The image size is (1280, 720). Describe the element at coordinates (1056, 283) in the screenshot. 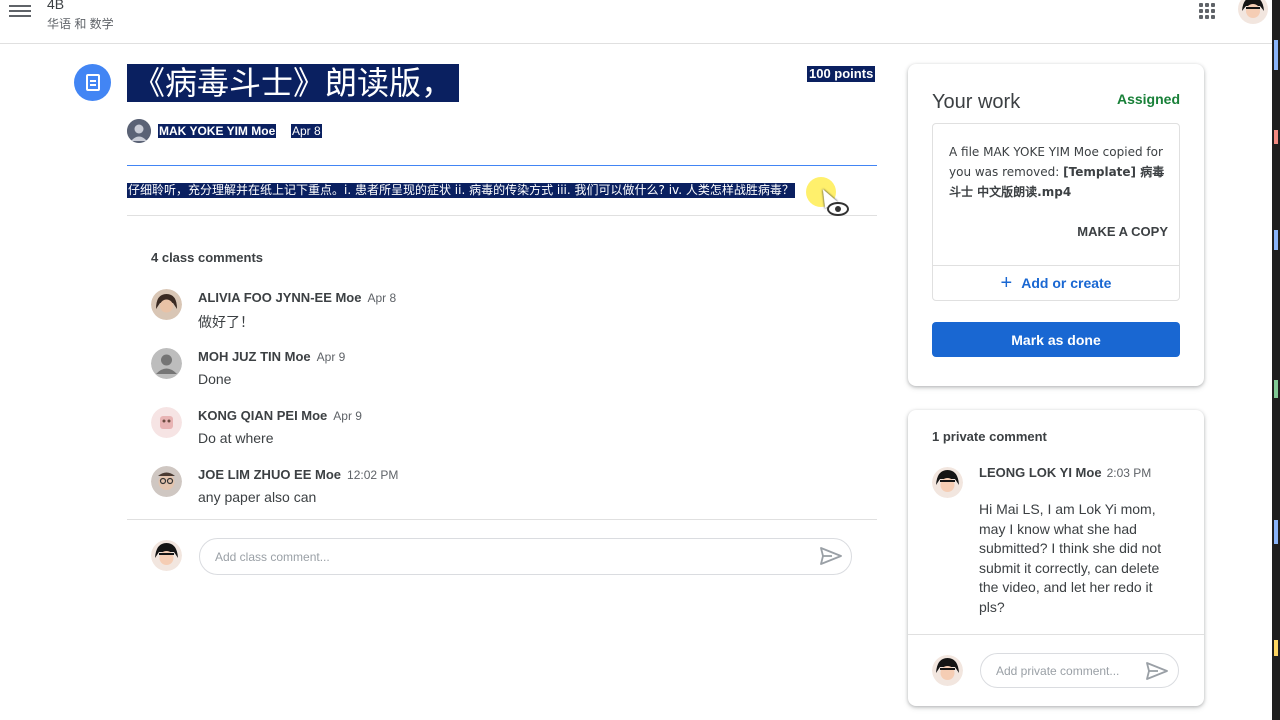

I see `add-or-create-button: + Add or create` at that location.